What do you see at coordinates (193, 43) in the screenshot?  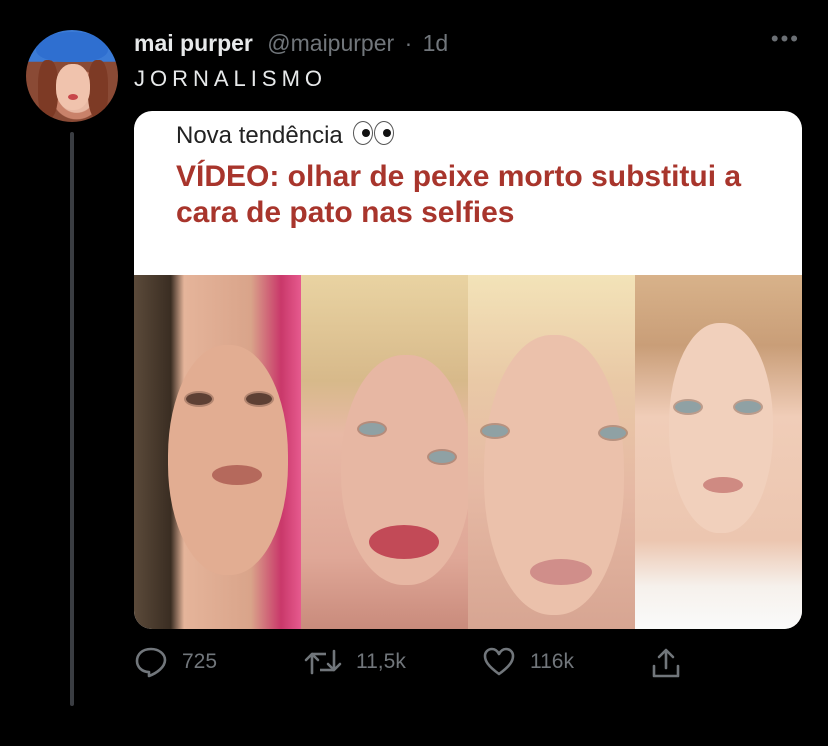 I see `author-name: mai purper` at bounding box center [193, 43].